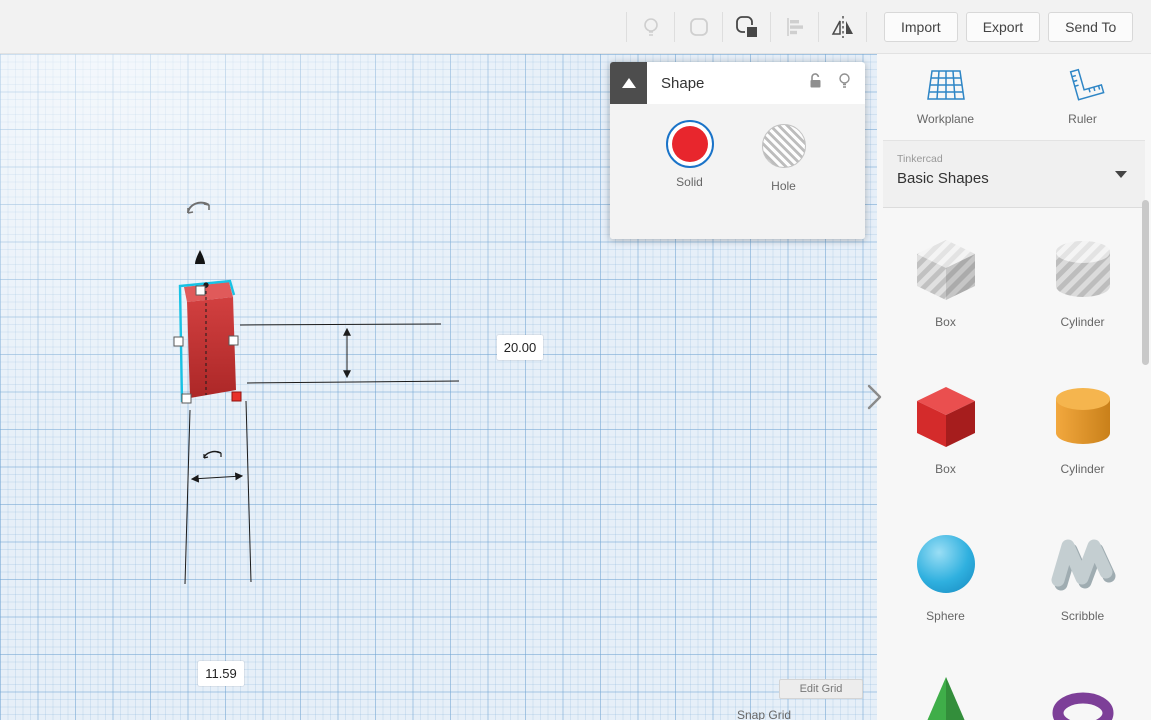 The height and width of the screenshot is (720, 1151). Describe the element at coordinates (575, 27) in the screenshot. I see `top-toolbar: Import Export Send To` at that location.